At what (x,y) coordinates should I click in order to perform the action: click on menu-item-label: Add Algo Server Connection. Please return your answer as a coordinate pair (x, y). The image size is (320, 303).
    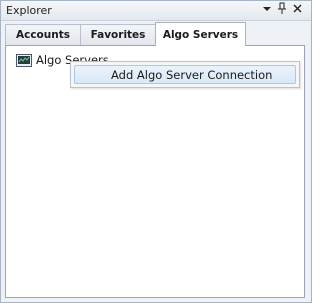
    Looking at the image, I should click on (192, 75).